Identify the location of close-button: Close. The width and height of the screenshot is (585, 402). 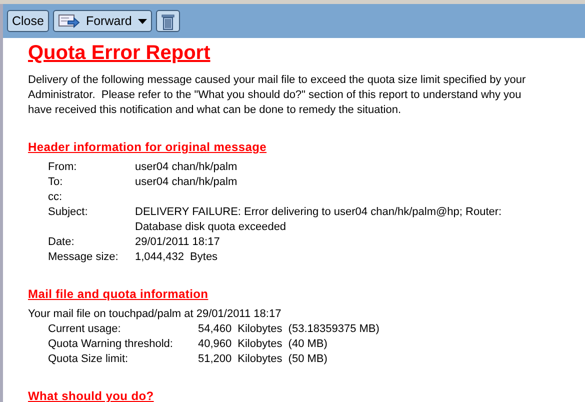
(28, 21).